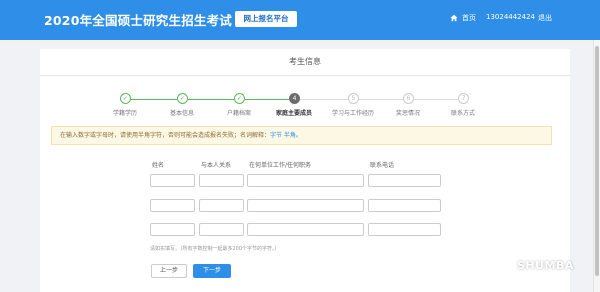  Describe the element at coordinates (510, 17) in the screenshot. I see `user-phone: 13024442424` at that location.